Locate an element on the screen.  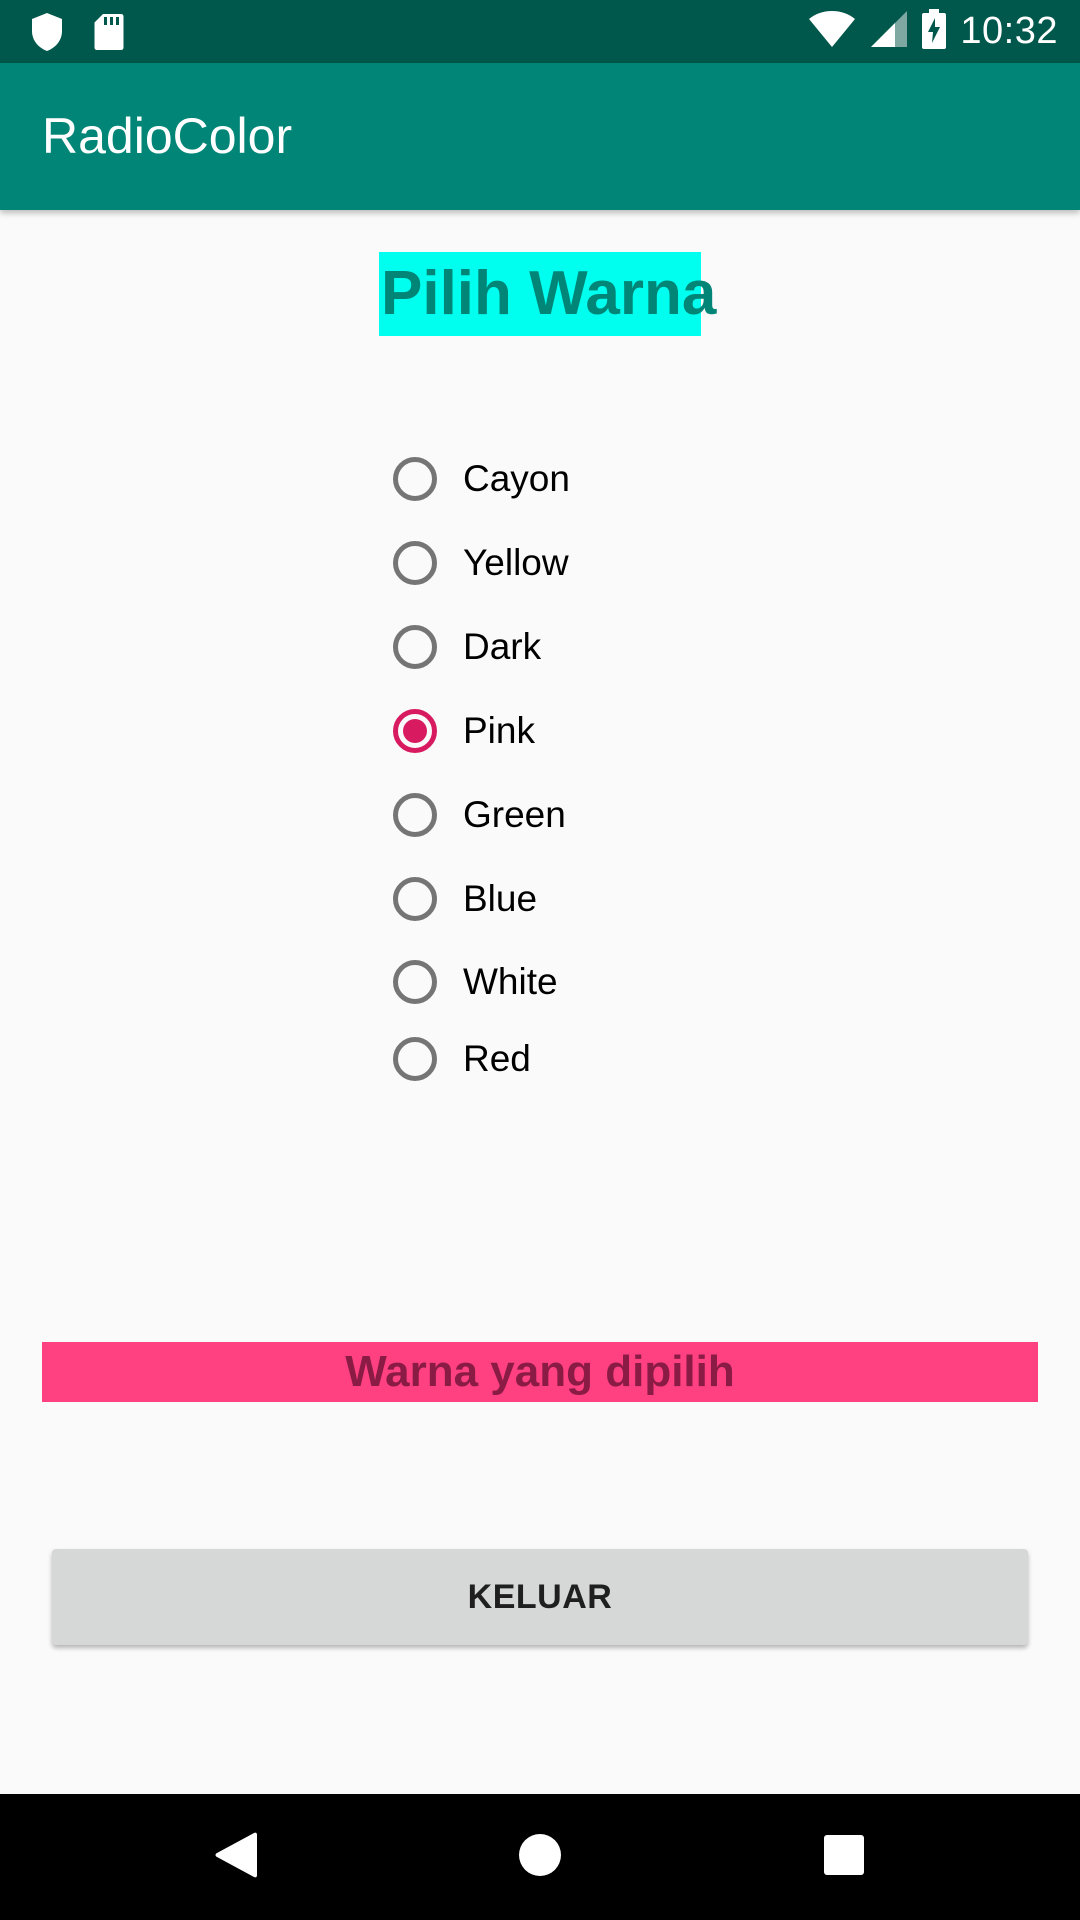
radio-option-pink: Pink is located at coordinates (464, 731).